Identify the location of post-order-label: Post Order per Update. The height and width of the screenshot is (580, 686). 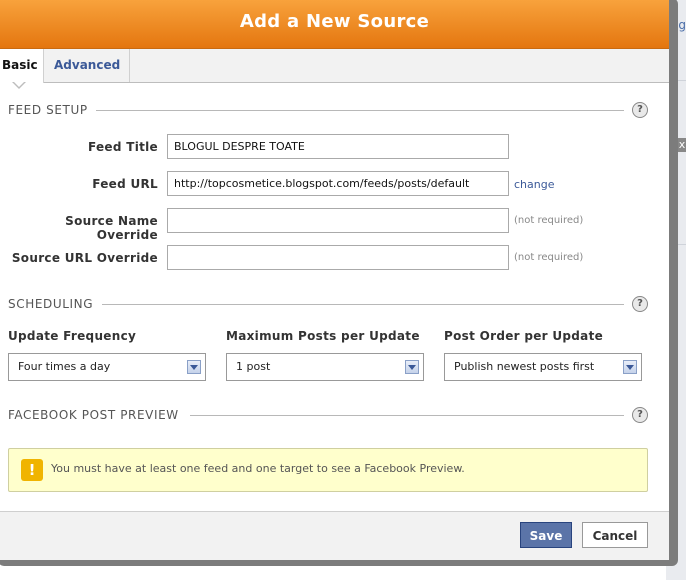
(524, 336).